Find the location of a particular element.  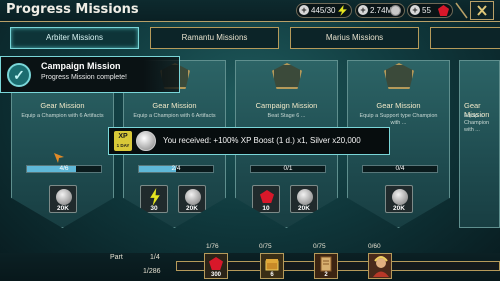

milestone-reward: 6 is located at coordinates (272, 266).